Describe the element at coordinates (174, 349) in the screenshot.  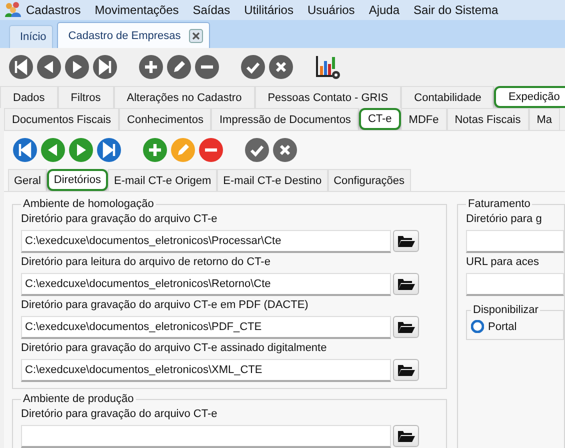
I see `field-label: Diretório para gravação do arquivo CT-e assinado digitalmente` at that location.